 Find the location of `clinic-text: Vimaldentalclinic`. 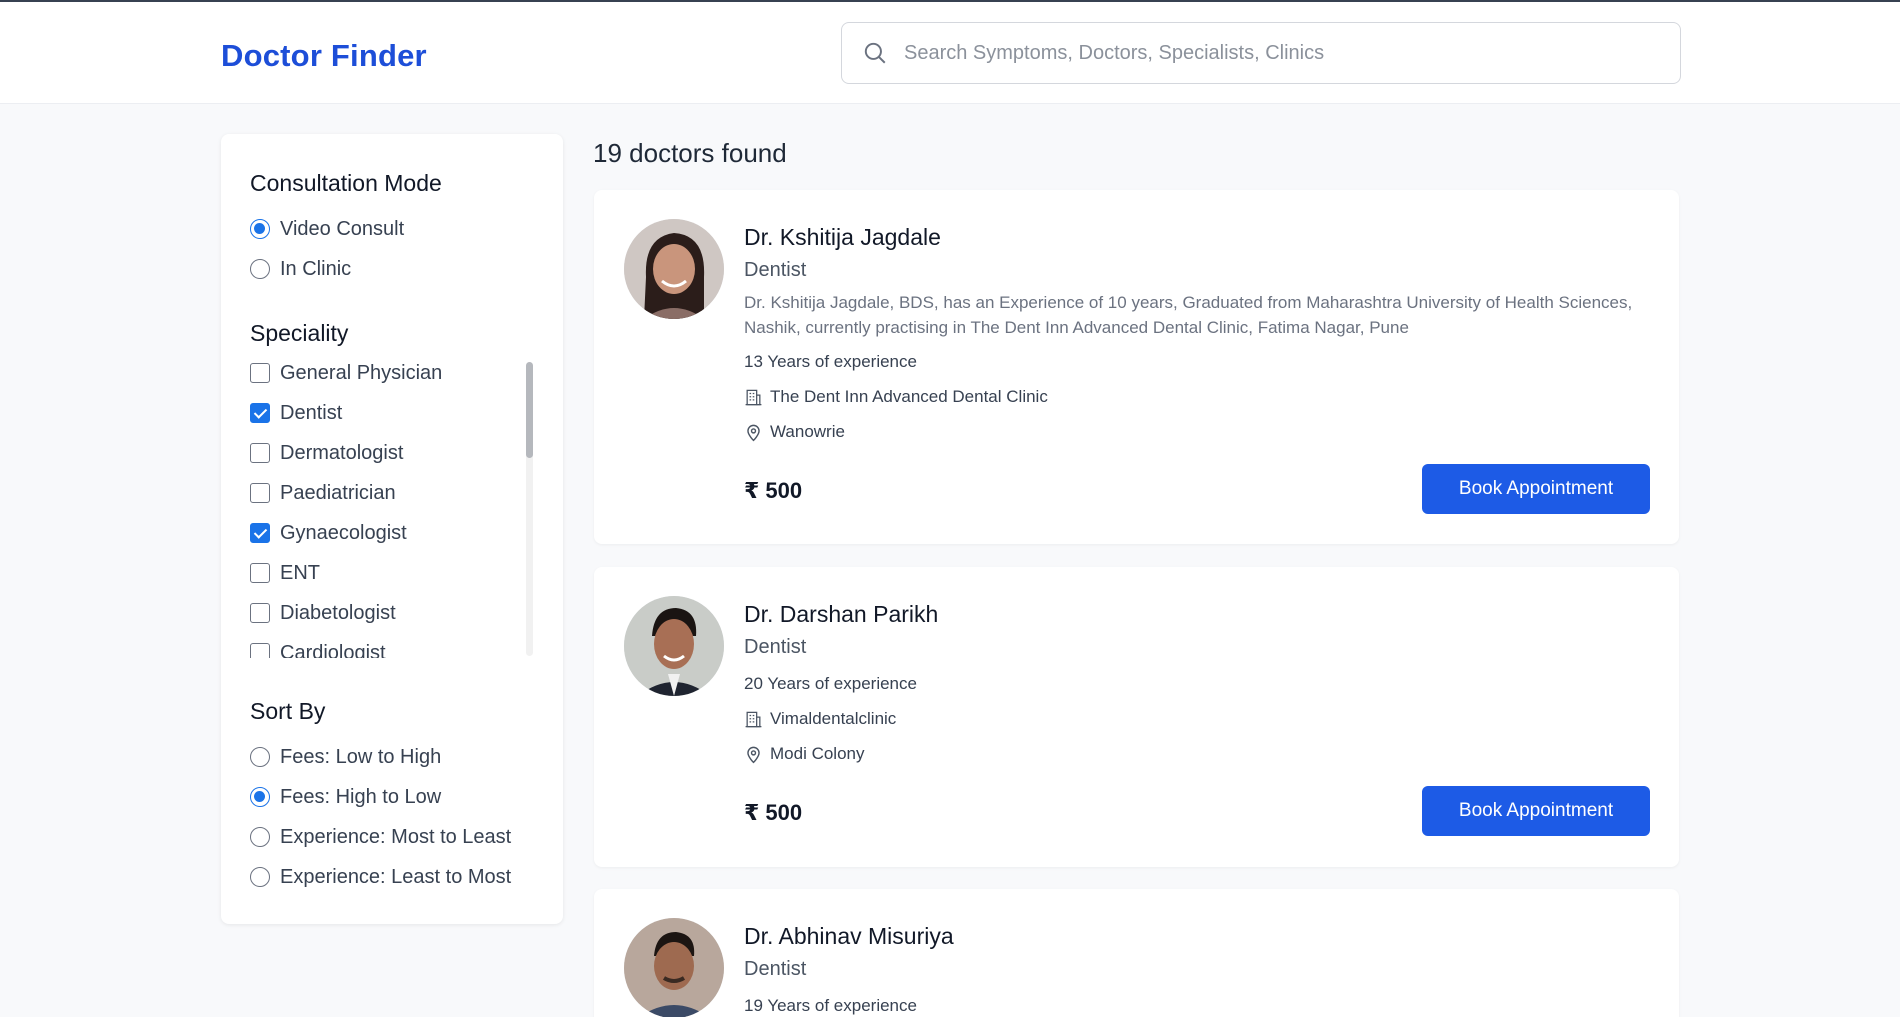

clinic-text: Vimaldentalclinic is located at coordinates (833, 718).